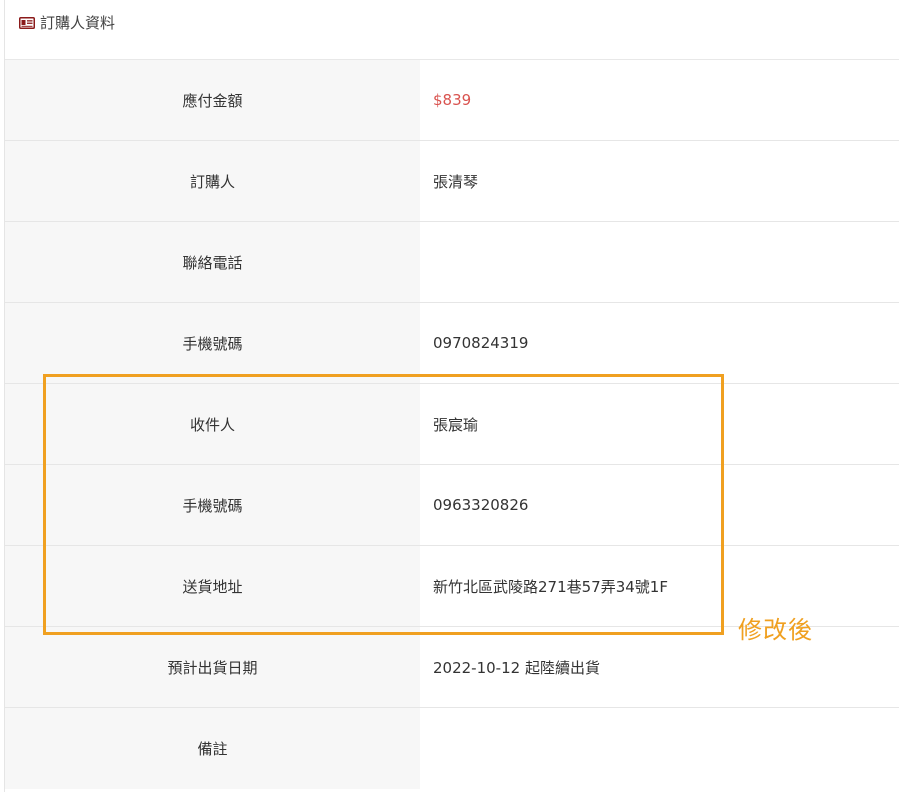  I want to click on table-row-recipient: 收件人 張宸瑜, so click(452, 424).